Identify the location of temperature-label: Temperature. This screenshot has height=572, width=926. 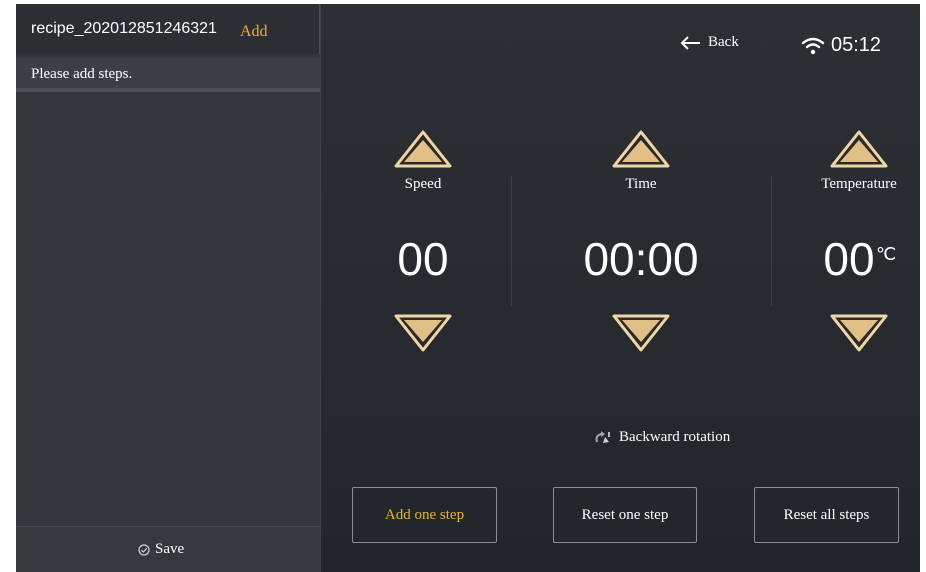
(859, 184).